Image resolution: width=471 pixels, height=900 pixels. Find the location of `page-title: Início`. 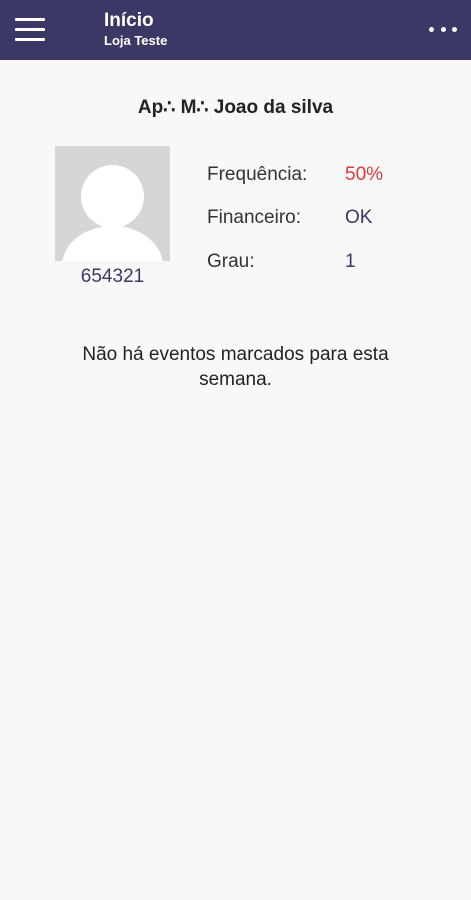

page-title: Início is located at coordinates (129, 20).